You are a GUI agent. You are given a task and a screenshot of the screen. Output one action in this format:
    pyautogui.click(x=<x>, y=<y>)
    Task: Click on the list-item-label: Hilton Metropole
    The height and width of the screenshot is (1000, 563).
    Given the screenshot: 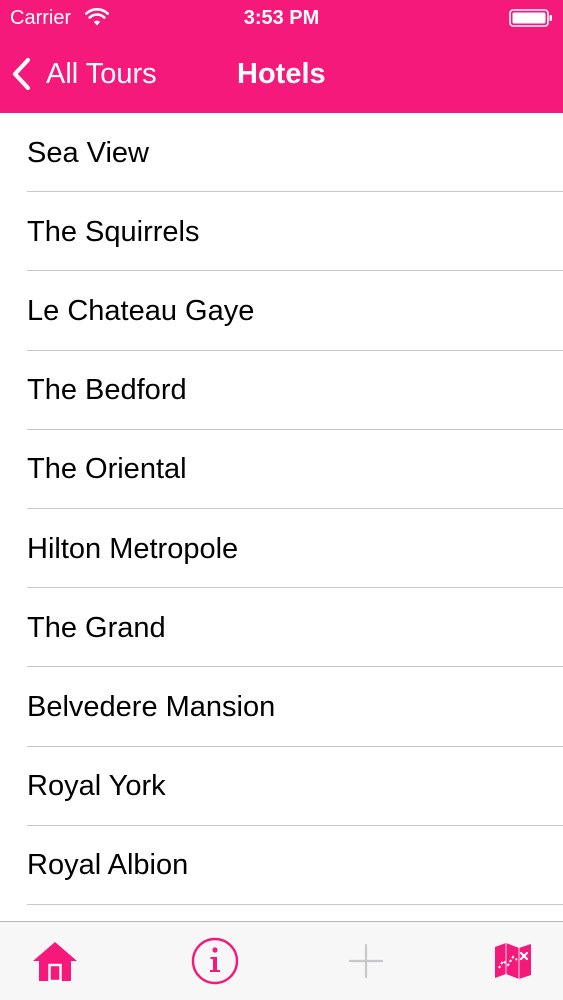 What is the action you would take?
    pyautogui.click(x=133, y=548)
    